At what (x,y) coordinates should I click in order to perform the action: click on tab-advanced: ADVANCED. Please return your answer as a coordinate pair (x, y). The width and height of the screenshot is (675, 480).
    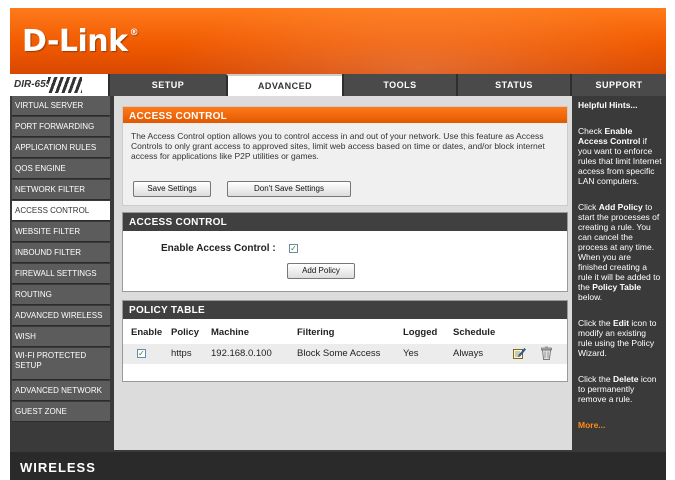
    Looking at the image, I should click on (284, 85).